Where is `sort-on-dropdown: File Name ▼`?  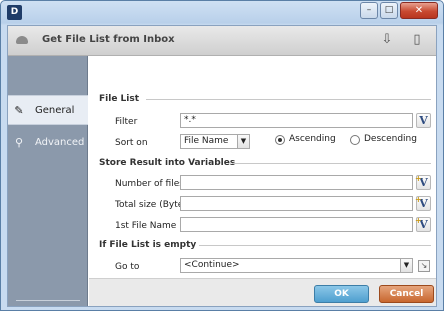
sort-on-dropdown: File Name ▼ is located at coordinates (215, 141).